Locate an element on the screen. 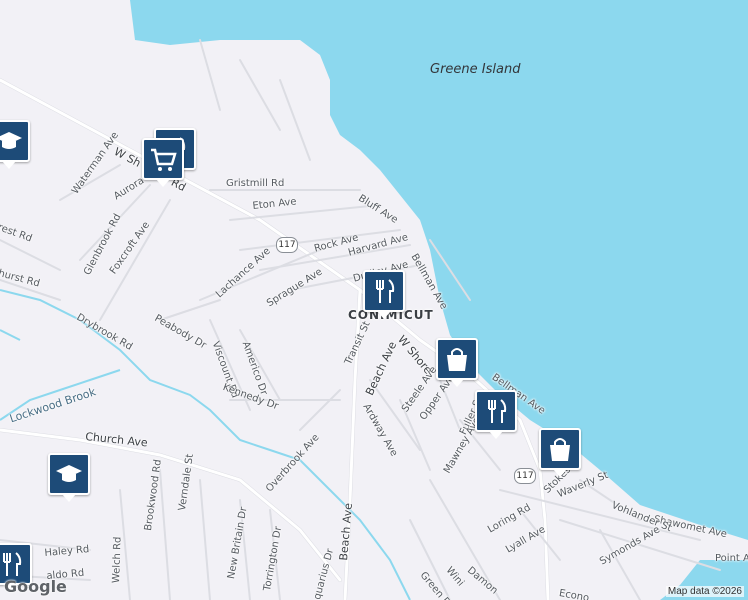 This screenshot has height=600, width=748. road-label-gristmill: Gristmill Rd is located at coordinates (255, 183).